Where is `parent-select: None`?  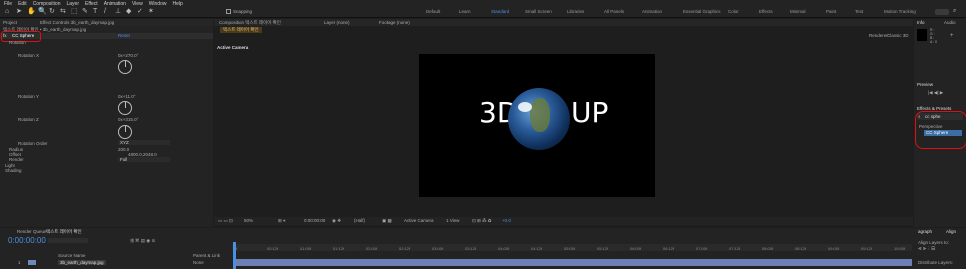
parent-select: None is located at coordinates (198, 262).